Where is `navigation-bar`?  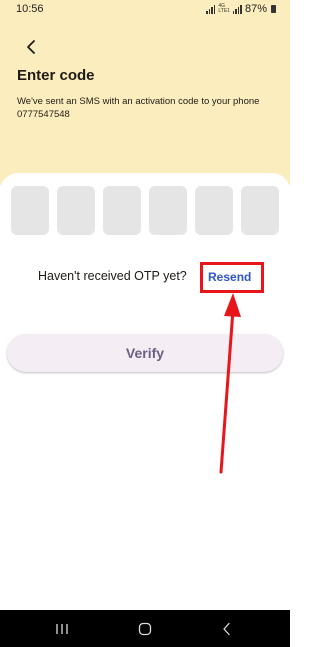
navigation-bar is located at coordinates (145, 628).